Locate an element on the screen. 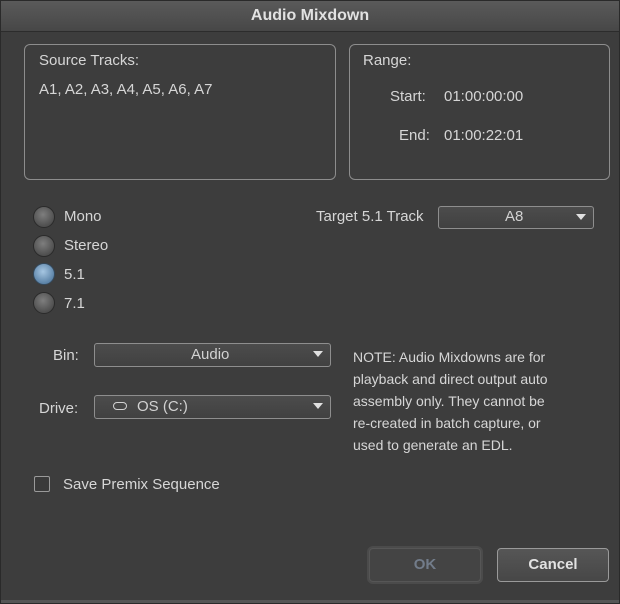 The image size is (620, 604). range-label: Range: is located at coordinates (387, 60).